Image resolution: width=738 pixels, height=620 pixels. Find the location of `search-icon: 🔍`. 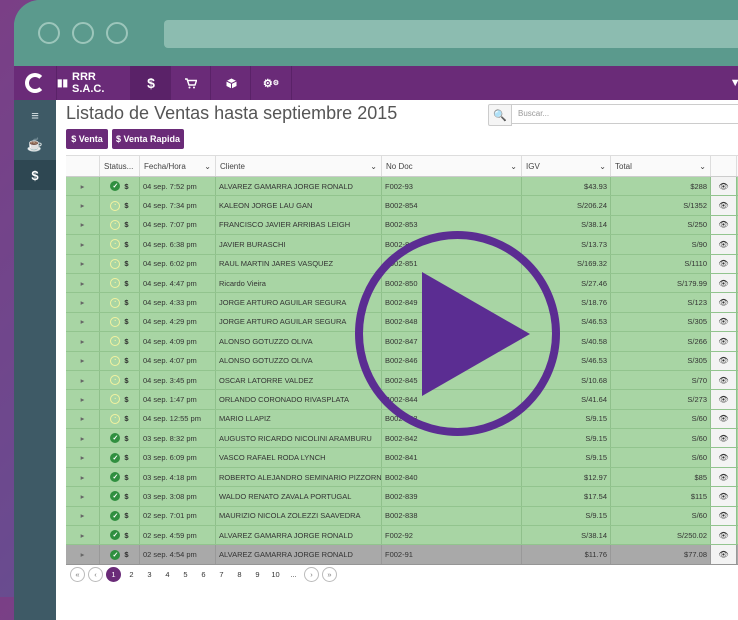

search-icon: 🔍 is located at coordinates (500, 115).